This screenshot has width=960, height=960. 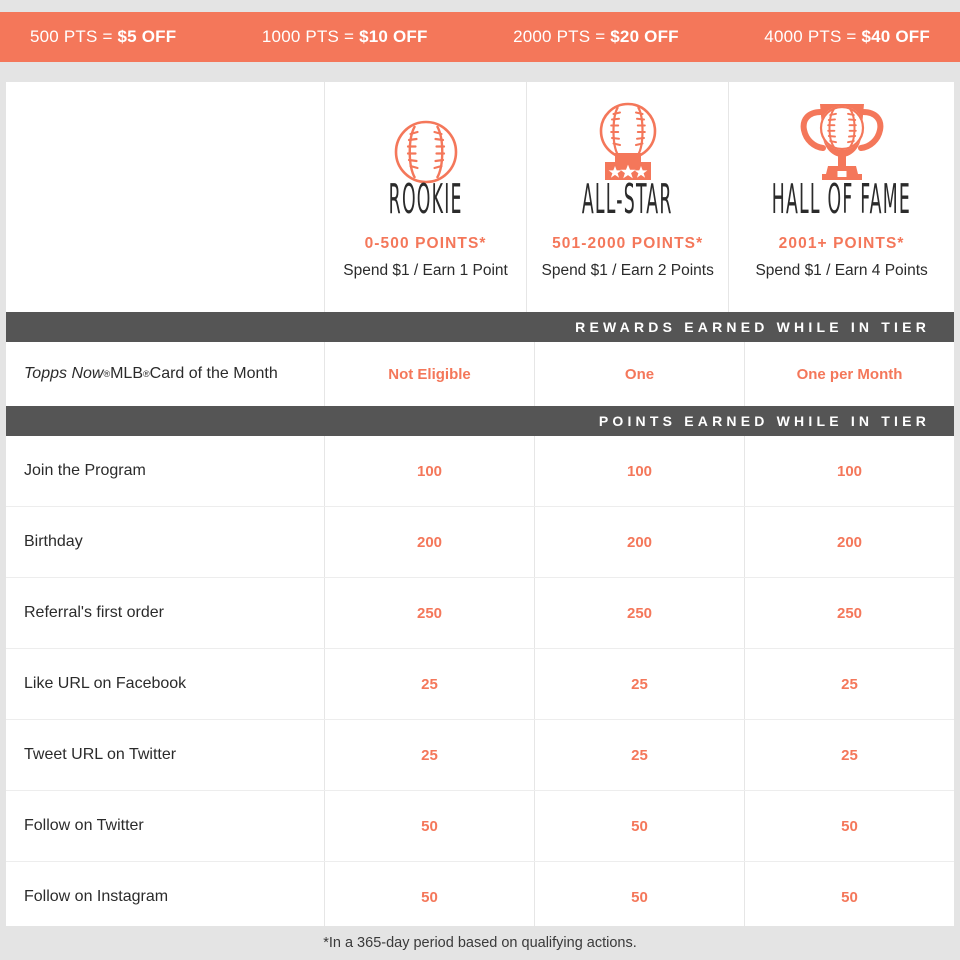 I want to click on reward-label-mid: MLB, so click(x=126, y=373).